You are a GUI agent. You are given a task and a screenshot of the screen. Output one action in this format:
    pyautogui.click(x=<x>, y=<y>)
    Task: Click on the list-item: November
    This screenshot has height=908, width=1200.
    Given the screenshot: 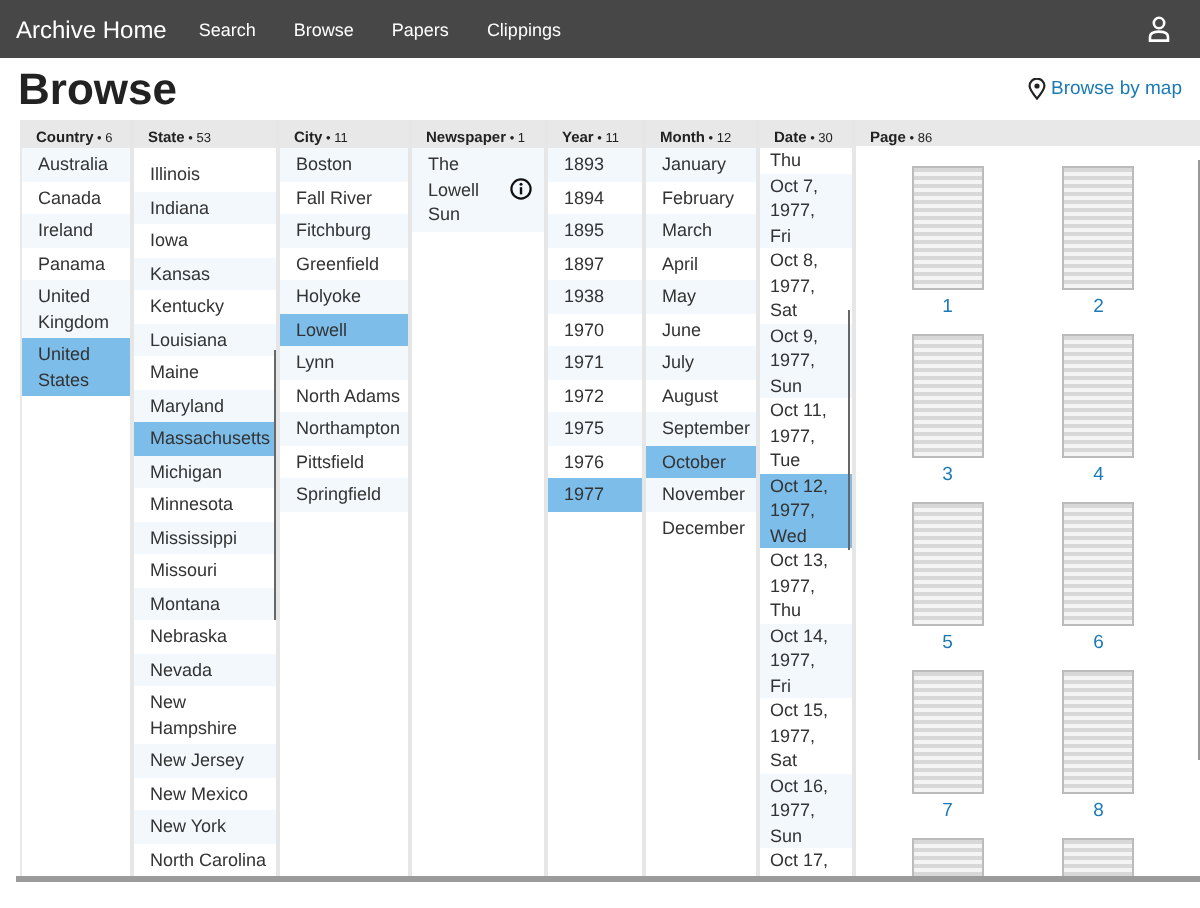 What is the action you would take?
    pyautogui.click(x=701, y=494)
    